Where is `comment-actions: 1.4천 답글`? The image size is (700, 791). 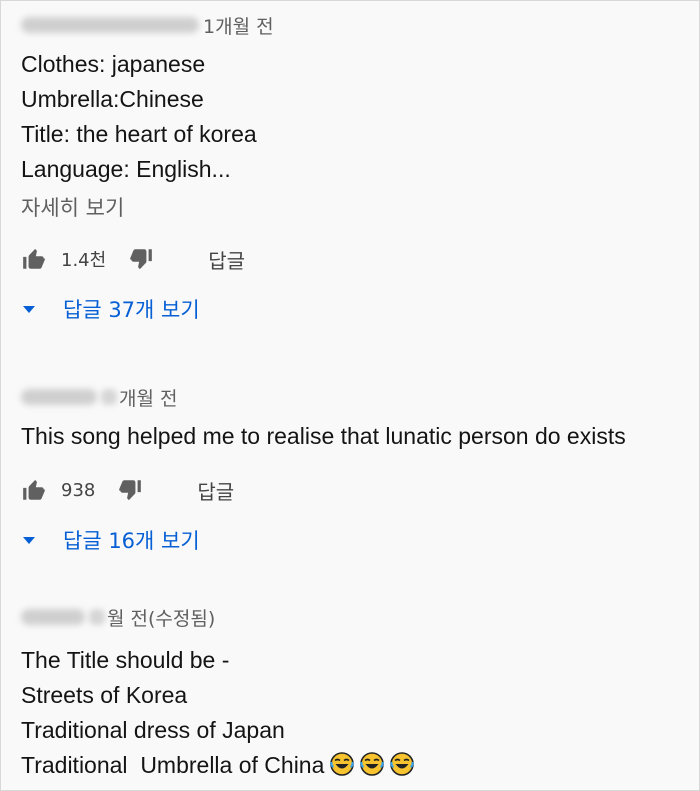 comment-actions: 1.4천 답글 is located at coordinates (355, 259).